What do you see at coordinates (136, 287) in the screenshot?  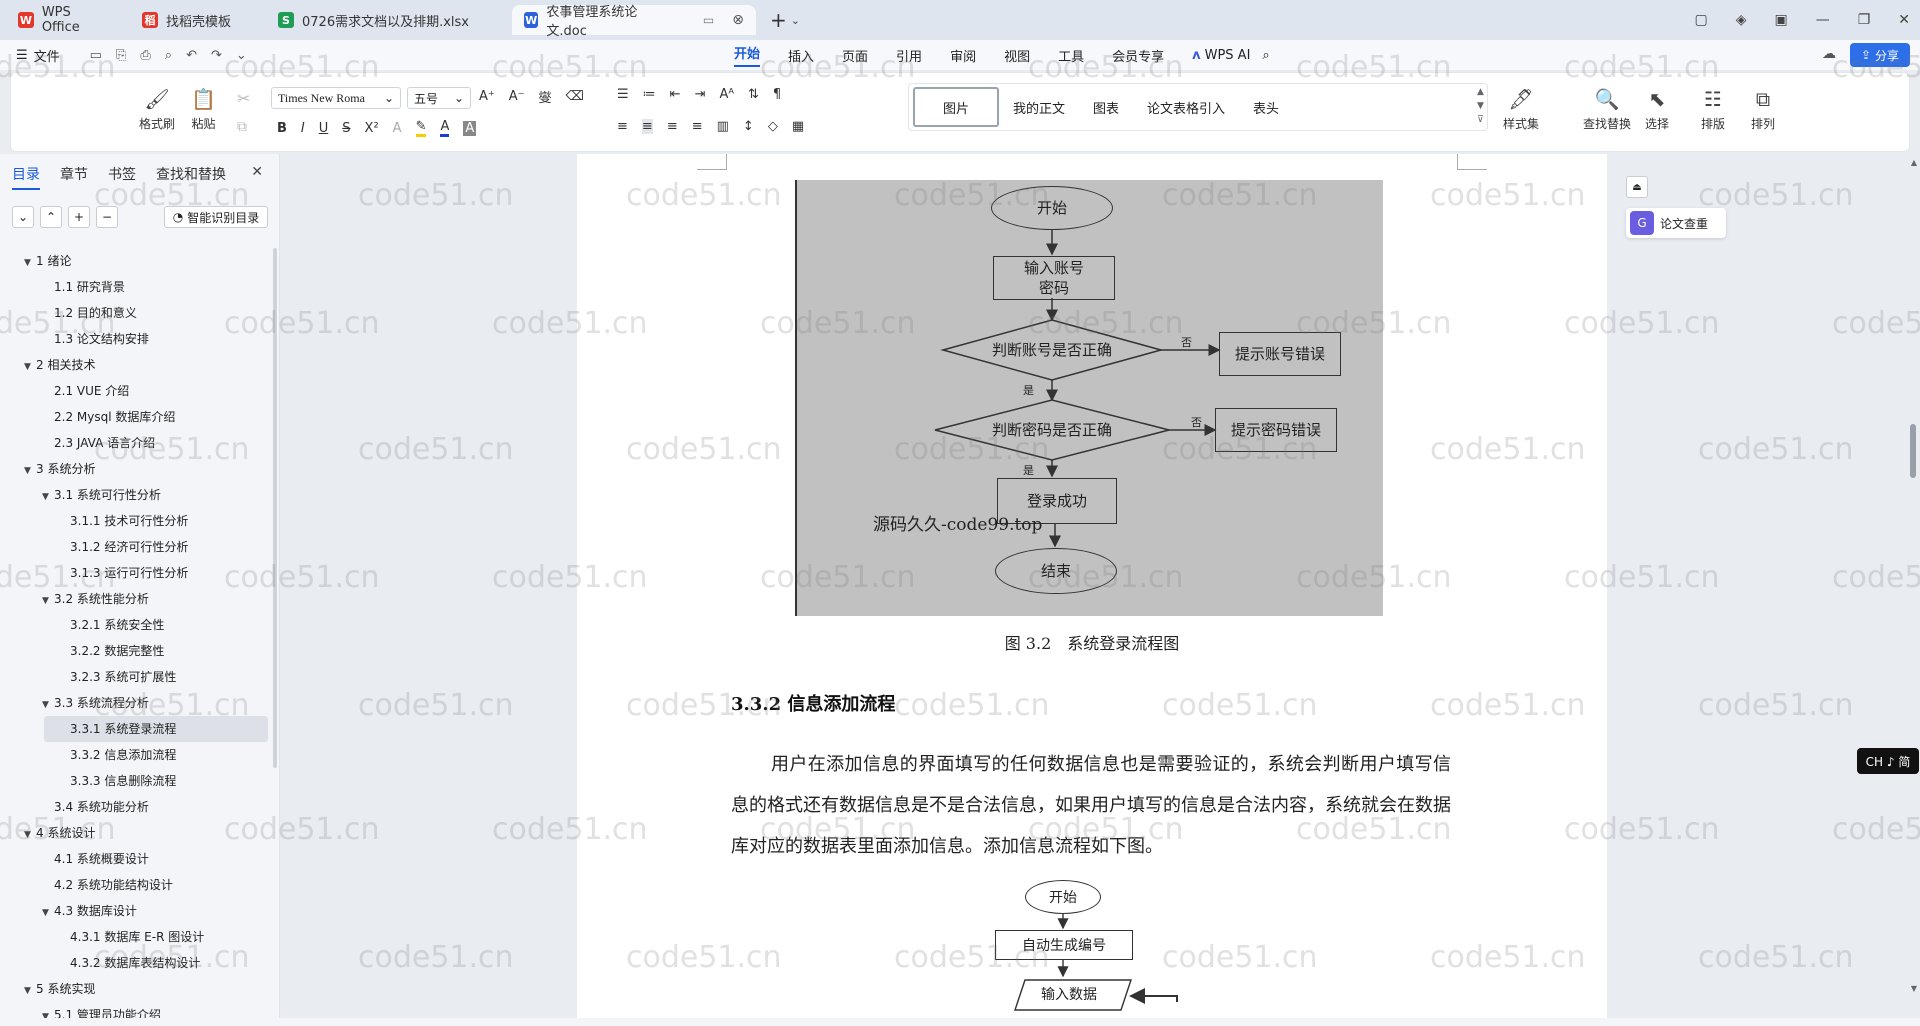 I see `toc-item: 1.1 研究背景` at bounding box center [136, 287].